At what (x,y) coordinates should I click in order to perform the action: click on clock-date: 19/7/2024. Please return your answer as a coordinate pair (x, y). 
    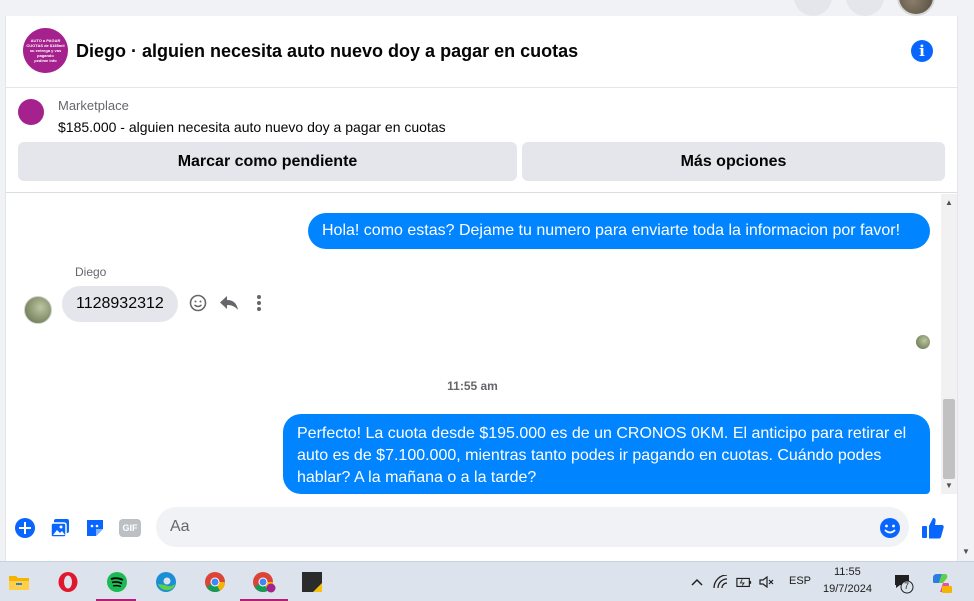
    Looking at the image, I should click on (847, 589).